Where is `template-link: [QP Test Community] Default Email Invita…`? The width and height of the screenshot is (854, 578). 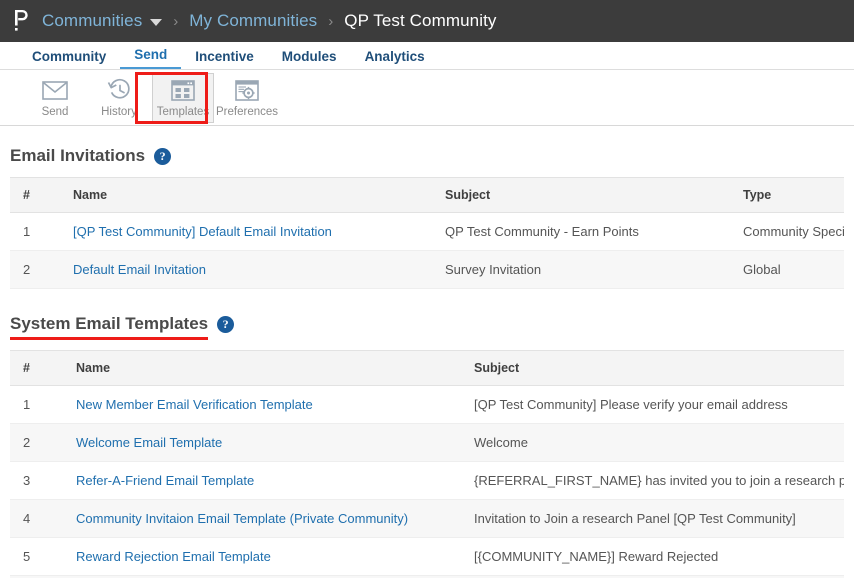
template-link: [QP Test Community] Default Email Invita… is located at coordinates (202, 231).